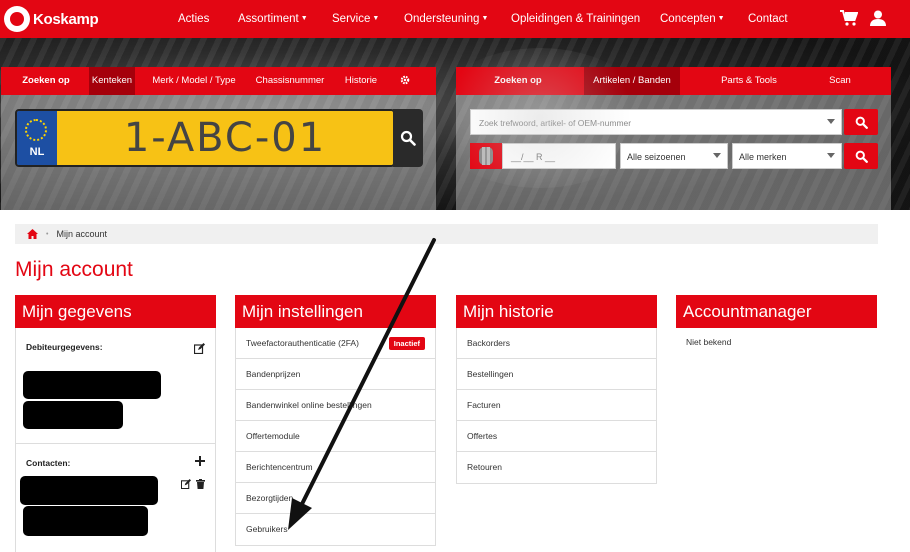  Describe the element at coordinates (66, 19) in the screenshot. I see `logo-text: Koskamp` at that location.